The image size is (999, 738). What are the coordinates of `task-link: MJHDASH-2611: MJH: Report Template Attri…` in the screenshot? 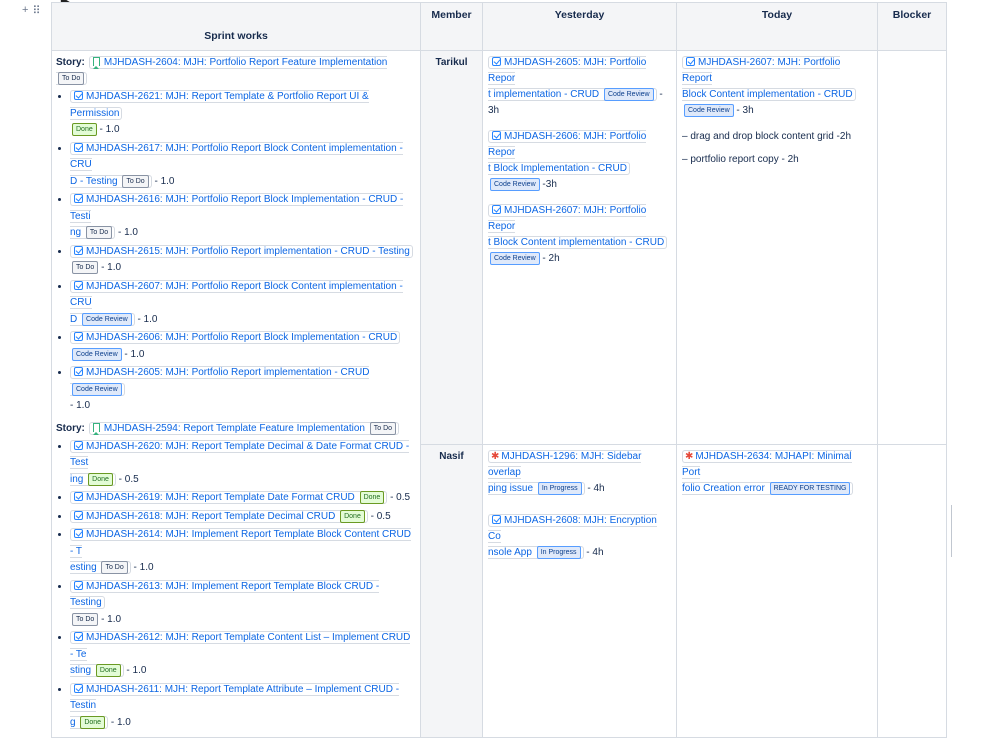 It's located at (234, 698).